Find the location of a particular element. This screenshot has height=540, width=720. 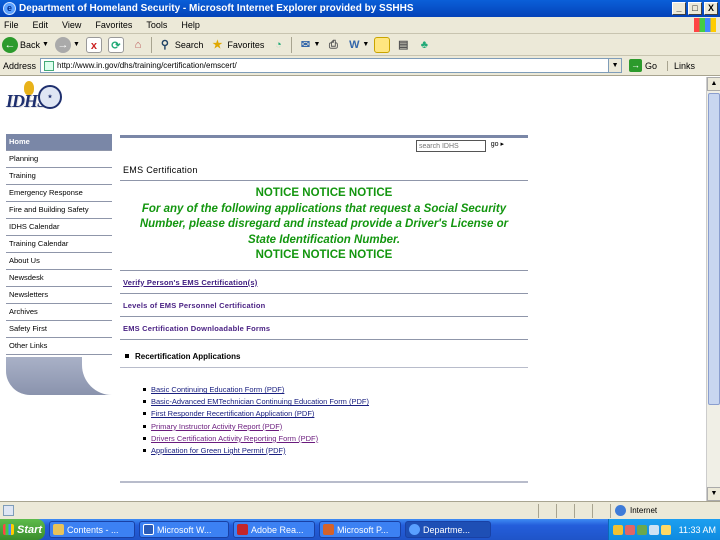

sidebar-item-emergency-response: Emergency Response is located at coordinates (59, 193).